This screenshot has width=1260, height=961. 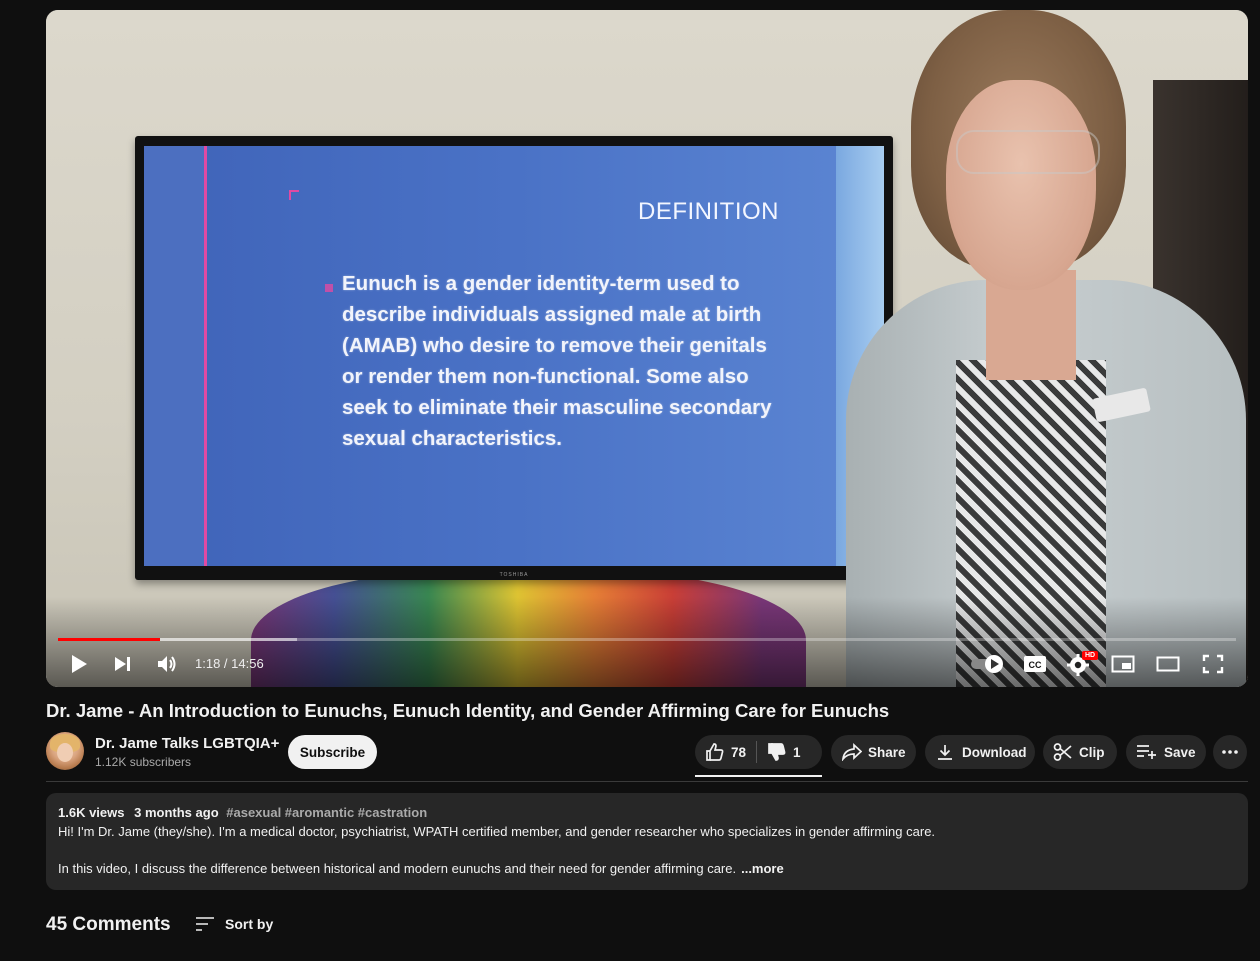 What do you see at coordinates (175, 356) in the screenshot?
I see `slide-left-edge` at bounding box center [175, 356].